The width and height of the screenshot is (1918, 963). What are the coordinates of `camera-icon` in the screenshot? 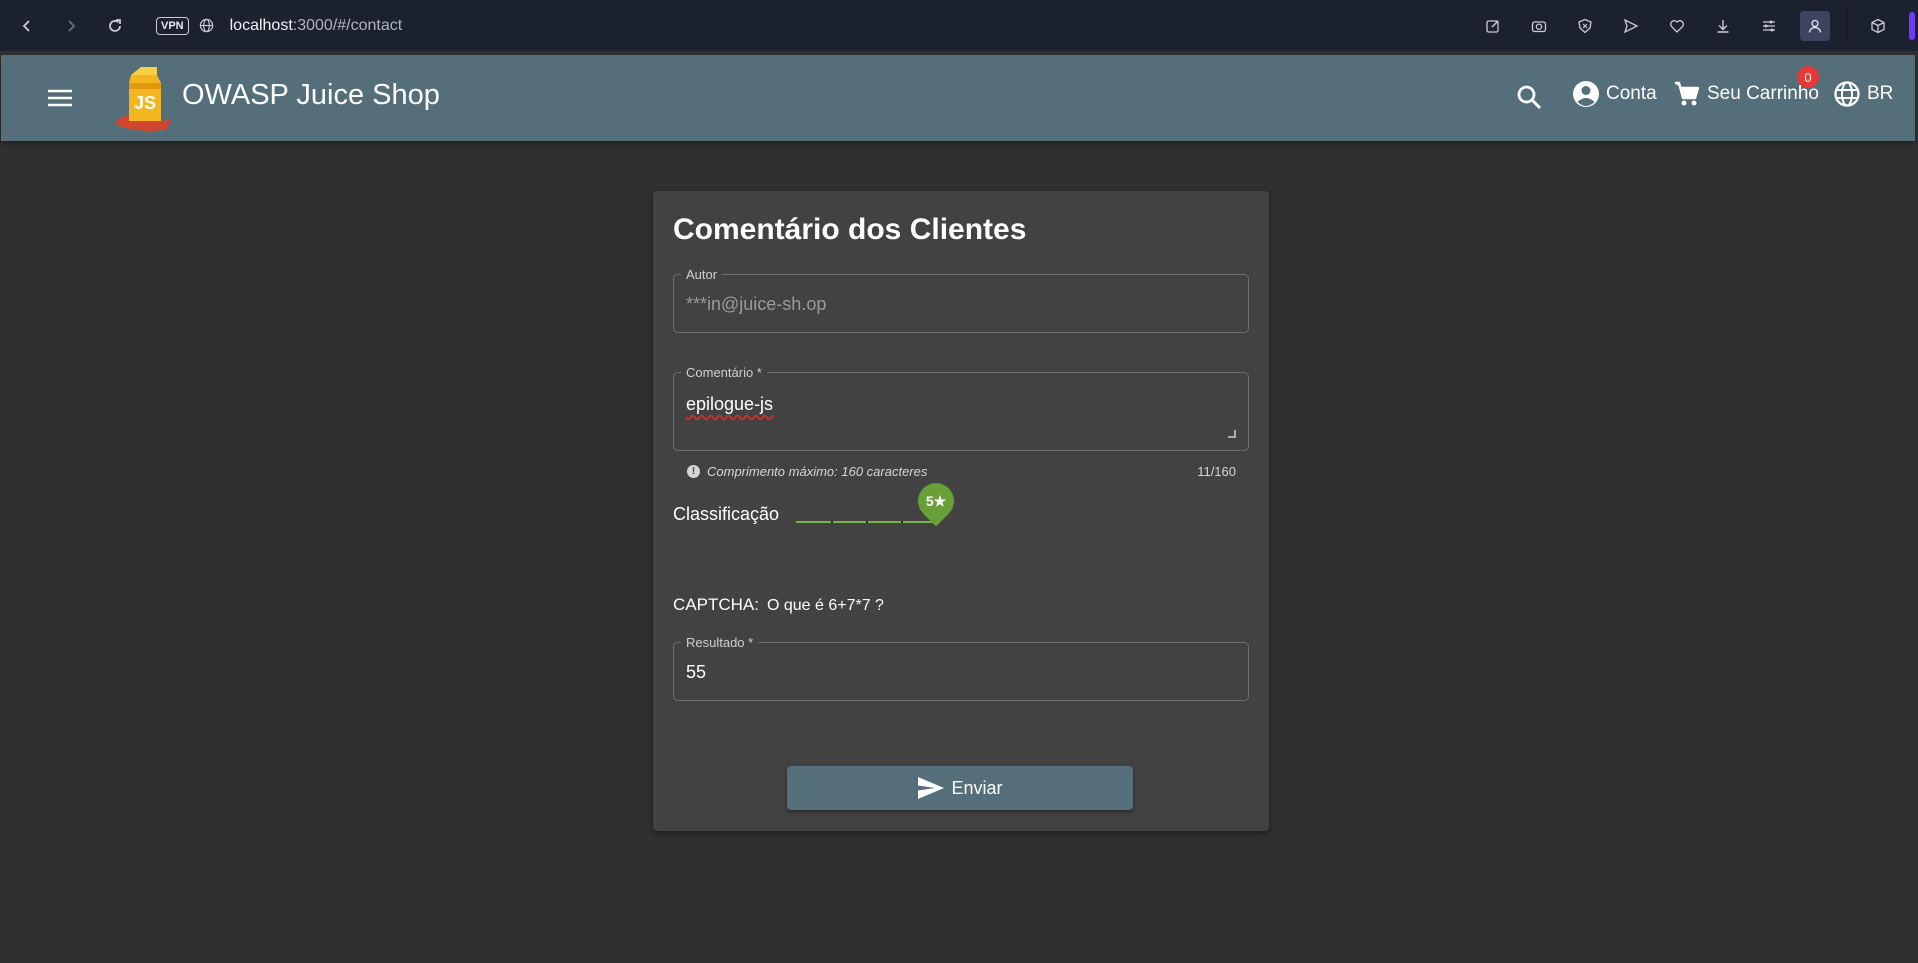 It's located at (1539, 26).